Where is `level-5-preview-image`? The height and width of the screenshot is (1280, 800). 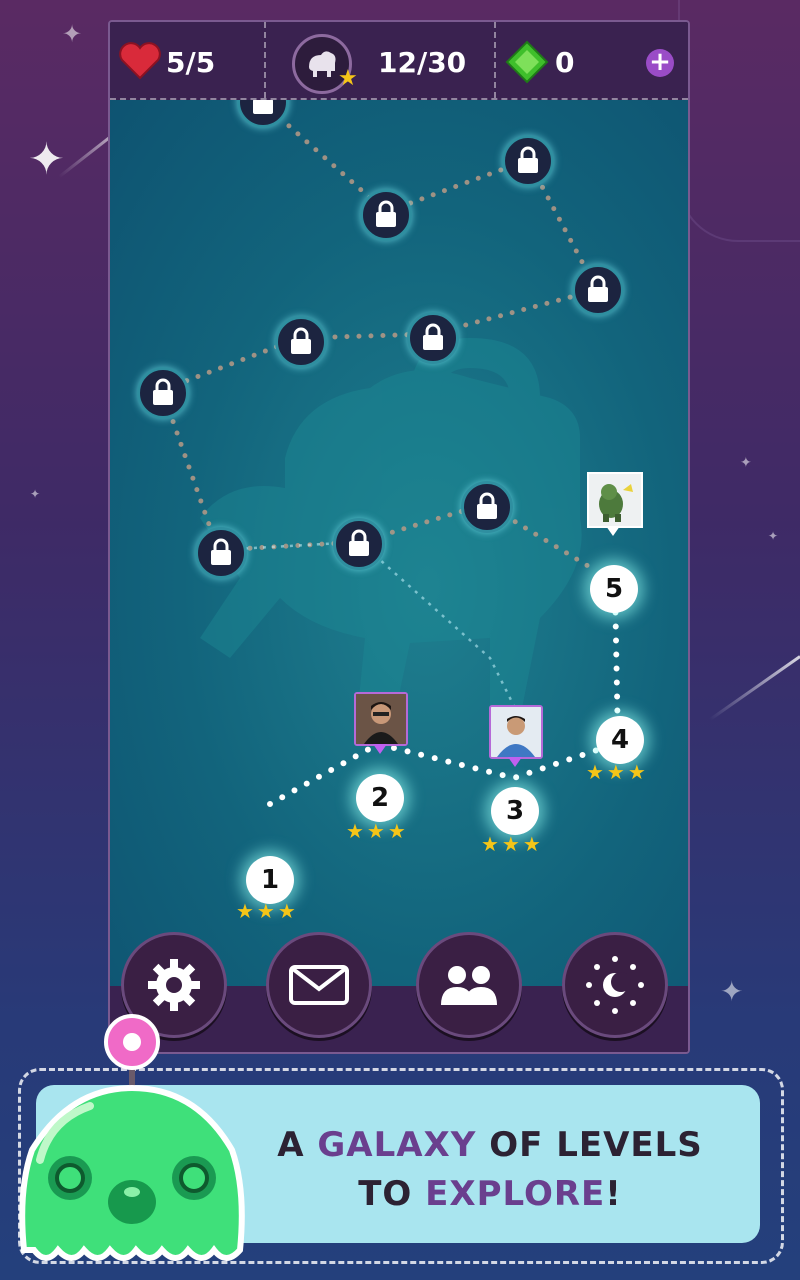
level-5-preview-image is located at coordinates (615, 500).